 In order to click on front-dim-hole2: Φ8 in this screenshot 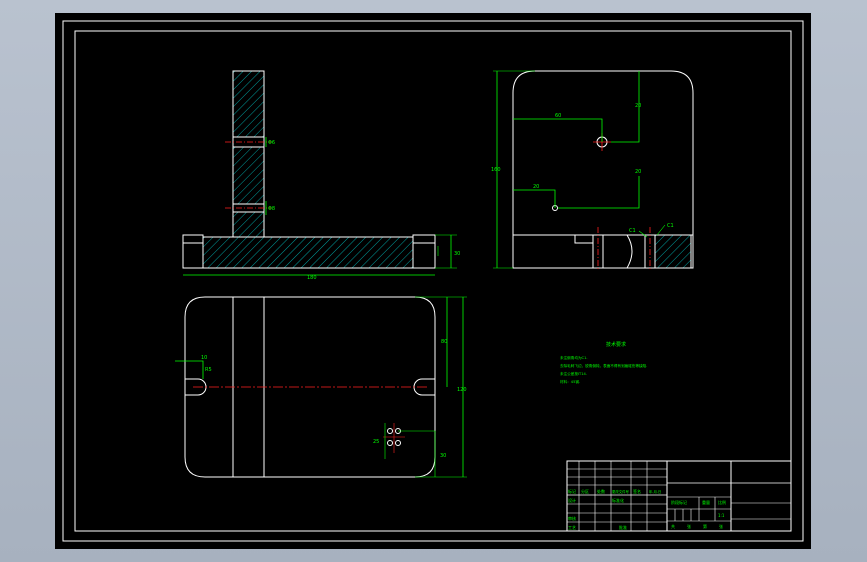, I will do `click(271, 209)`.